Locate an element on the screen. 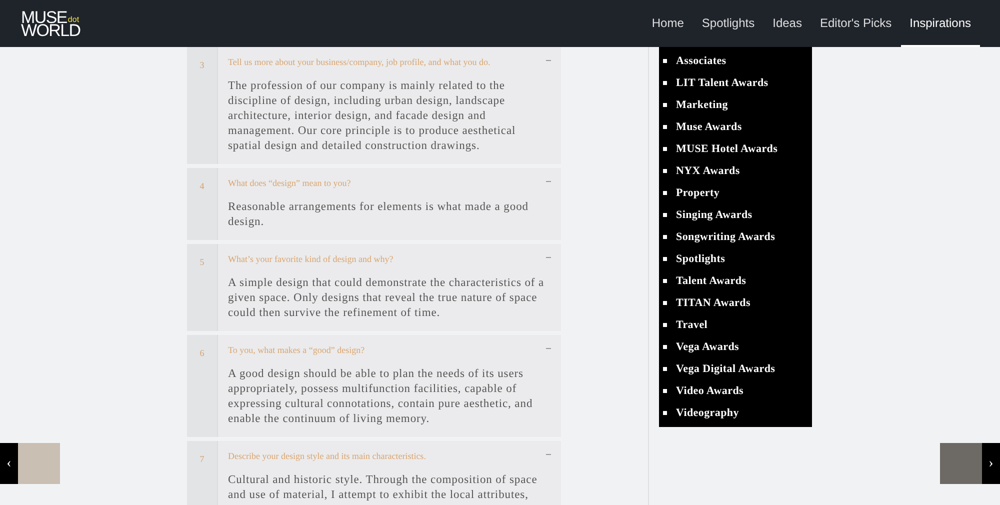  category-link: NYX Awards is located at coordinates (708, 171).